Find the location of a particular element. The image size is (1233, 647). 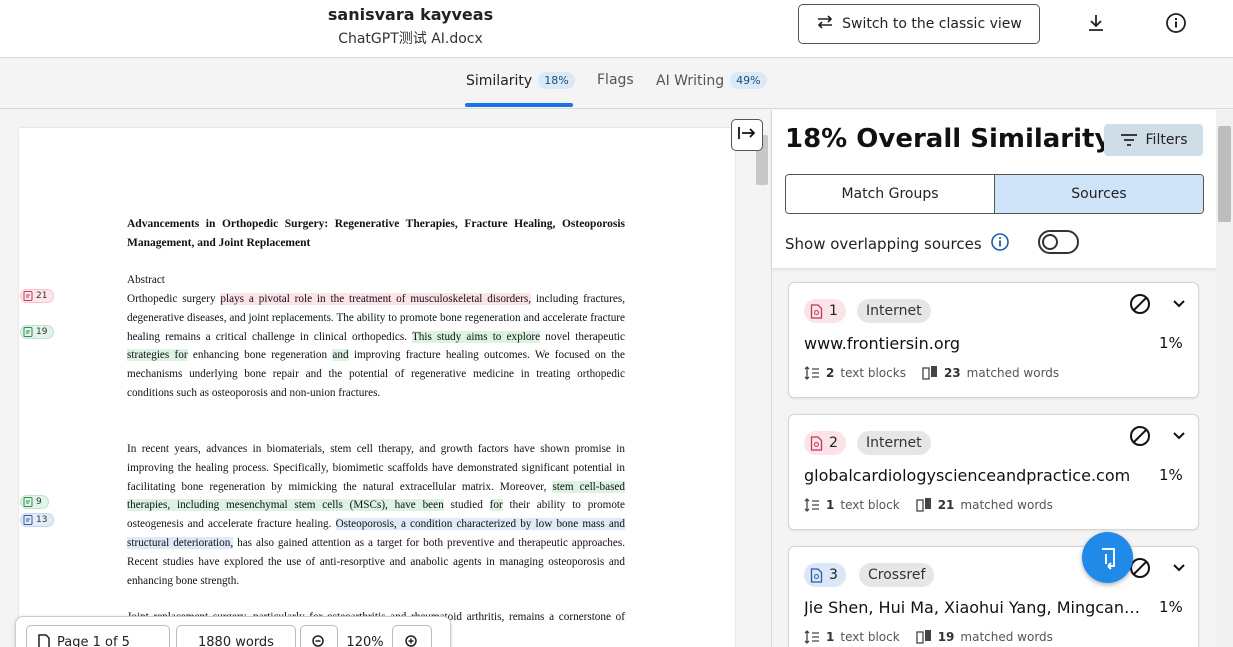

tab-similarity-label: Similarity is located at coordinates (499, 80).